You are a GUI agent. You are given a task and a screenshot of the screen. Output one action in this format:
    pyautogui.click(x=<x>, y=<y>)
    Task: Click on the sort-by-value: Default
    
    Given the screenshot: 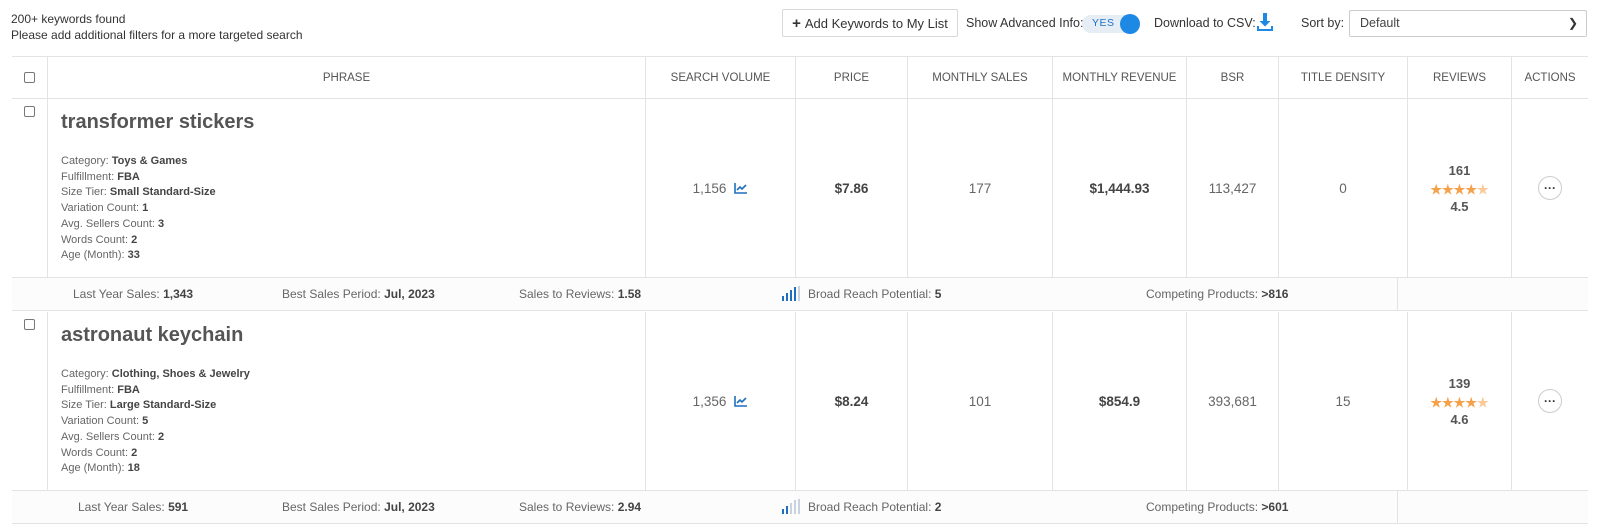 What is the action you would take?
    pyautogui.click(x=1380, y=23)
    